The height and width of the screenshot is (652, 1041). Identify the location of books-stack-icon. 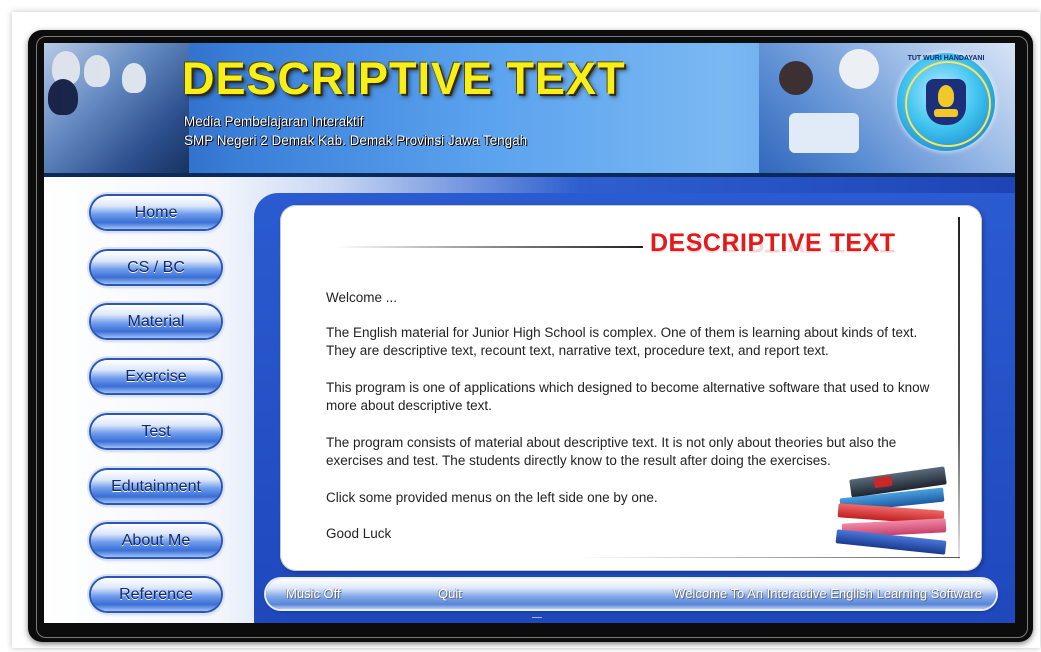
(897, 510).